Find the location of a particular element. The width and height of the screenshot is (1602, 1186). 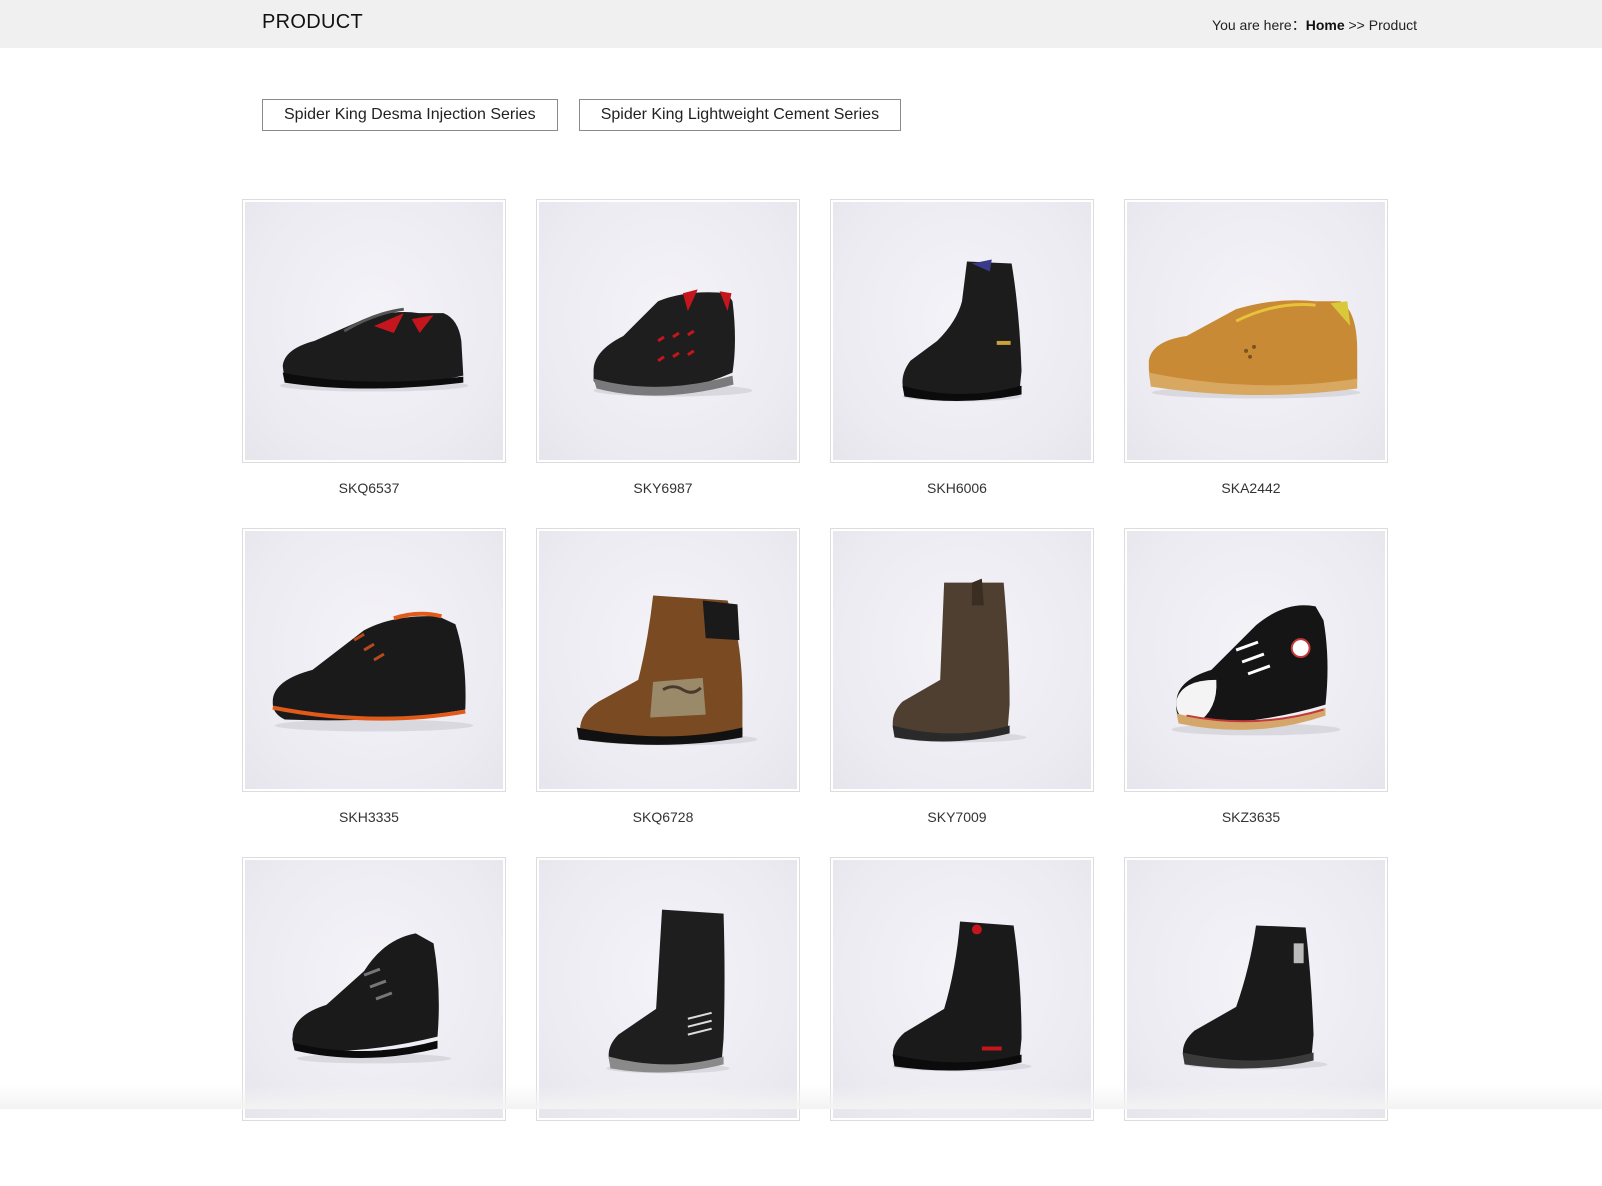

breadcrumb-current: Product is located at coordinates (1392, 25).